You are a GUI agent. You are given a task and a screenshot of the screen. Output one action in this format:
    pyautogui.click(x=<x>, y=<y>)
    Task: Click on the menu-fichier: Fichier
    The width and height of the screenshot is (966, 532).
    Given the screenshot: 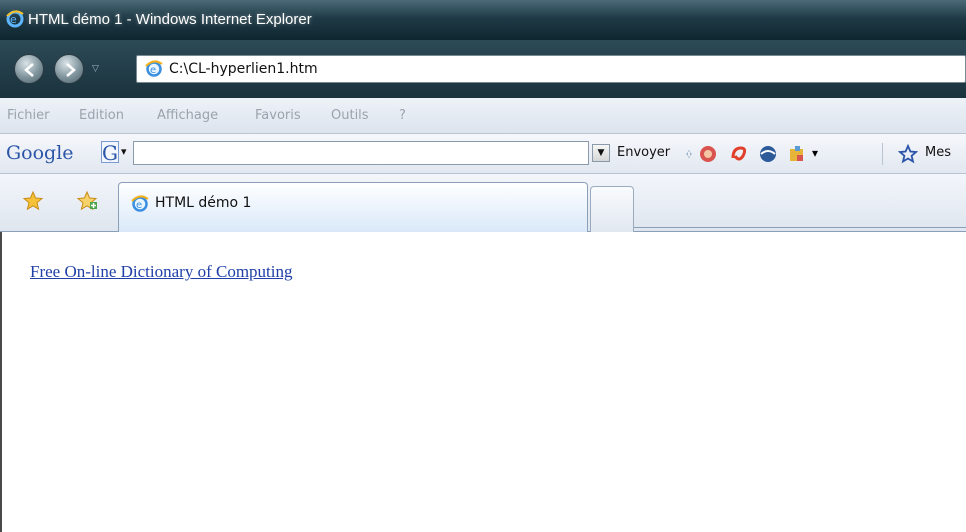 What is the action you would take?
    pyautogui.click(x=28, y=115)
    